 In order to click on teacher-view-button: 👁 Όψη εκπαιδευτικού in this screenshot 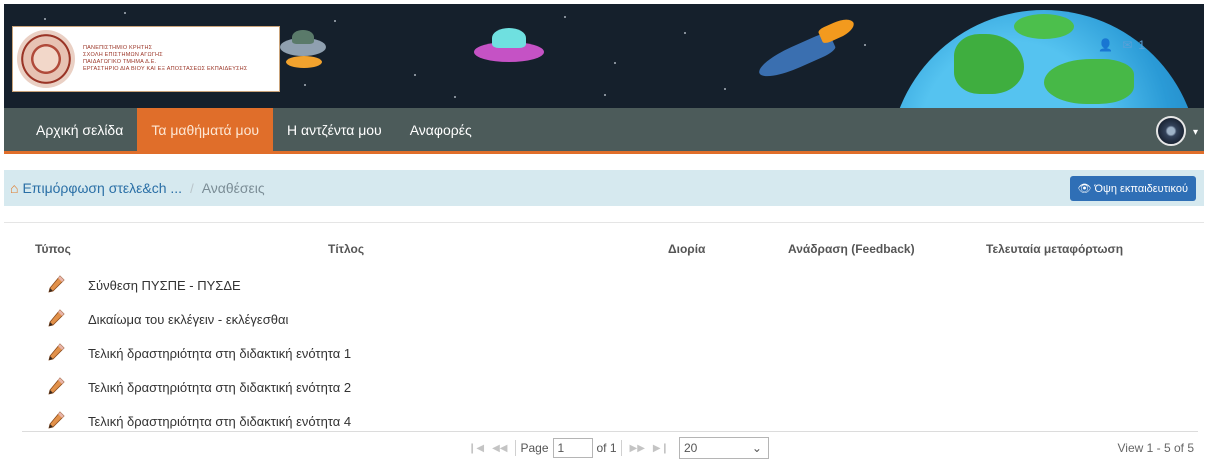, I will do `click(1132, 188)`.